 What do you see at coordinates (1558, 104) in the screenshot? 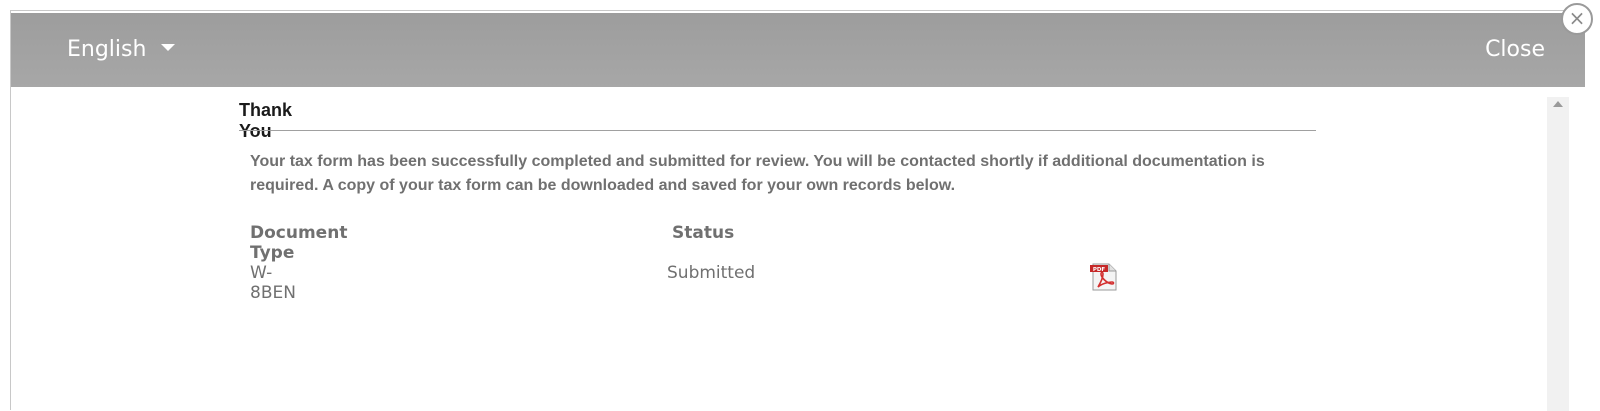
I see `scroll-up-arrow-icon` at bounding box center [1558, 104].